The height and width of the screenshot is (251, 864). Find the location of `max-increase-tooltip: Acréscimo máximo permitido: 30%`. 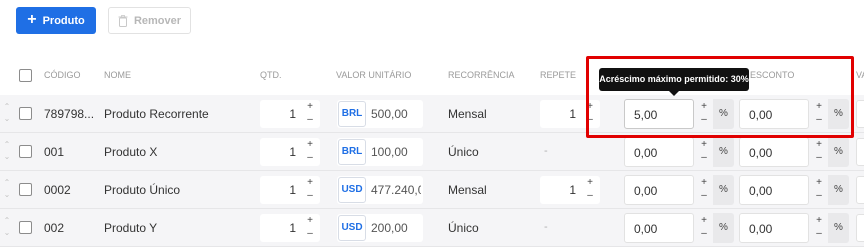

max-increase-tooltip: Acréscimo máximo permitido: 30% is located at coordinates (674, 82).